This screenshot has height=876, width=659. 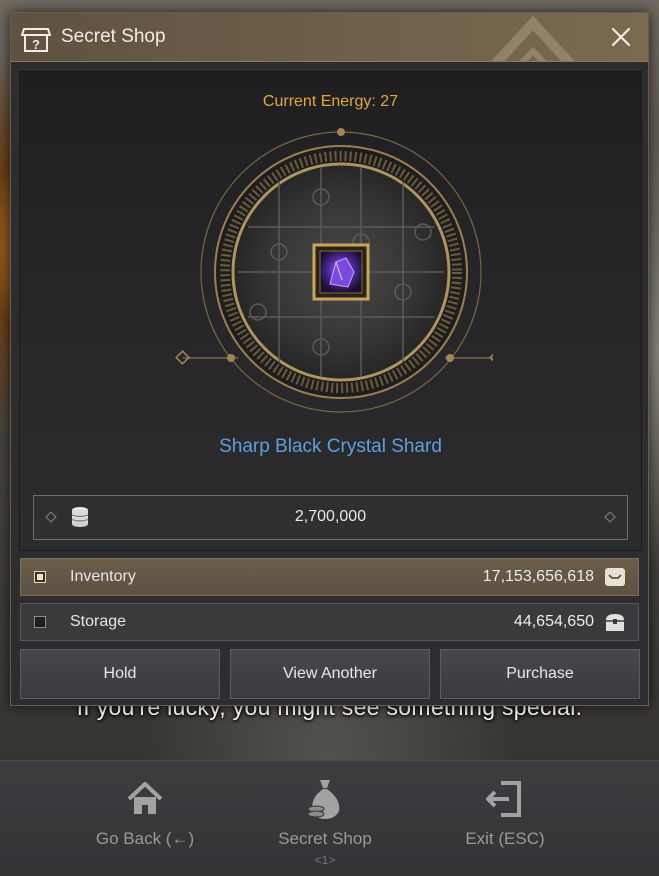 I want to click on inventory-label: Inventory, so click(x=103, y=576).